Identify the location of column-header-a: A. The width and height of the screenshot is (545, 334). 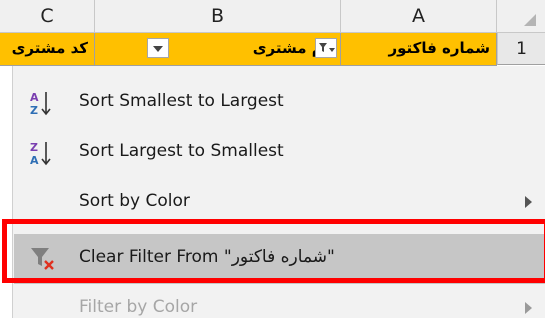
(419, 16).